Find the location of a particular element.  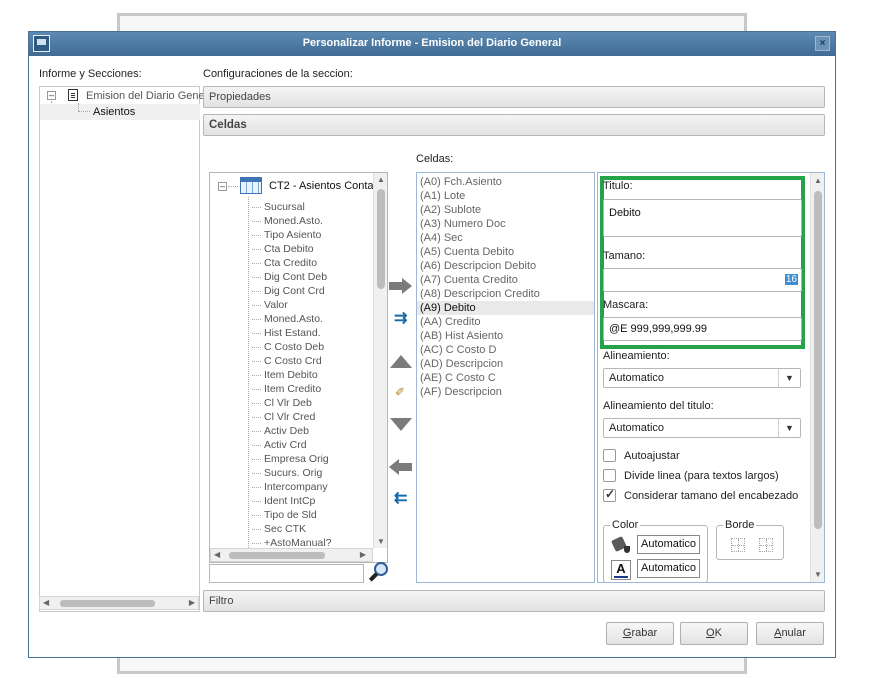

border-none-icon is located at coordinates (738, 545).